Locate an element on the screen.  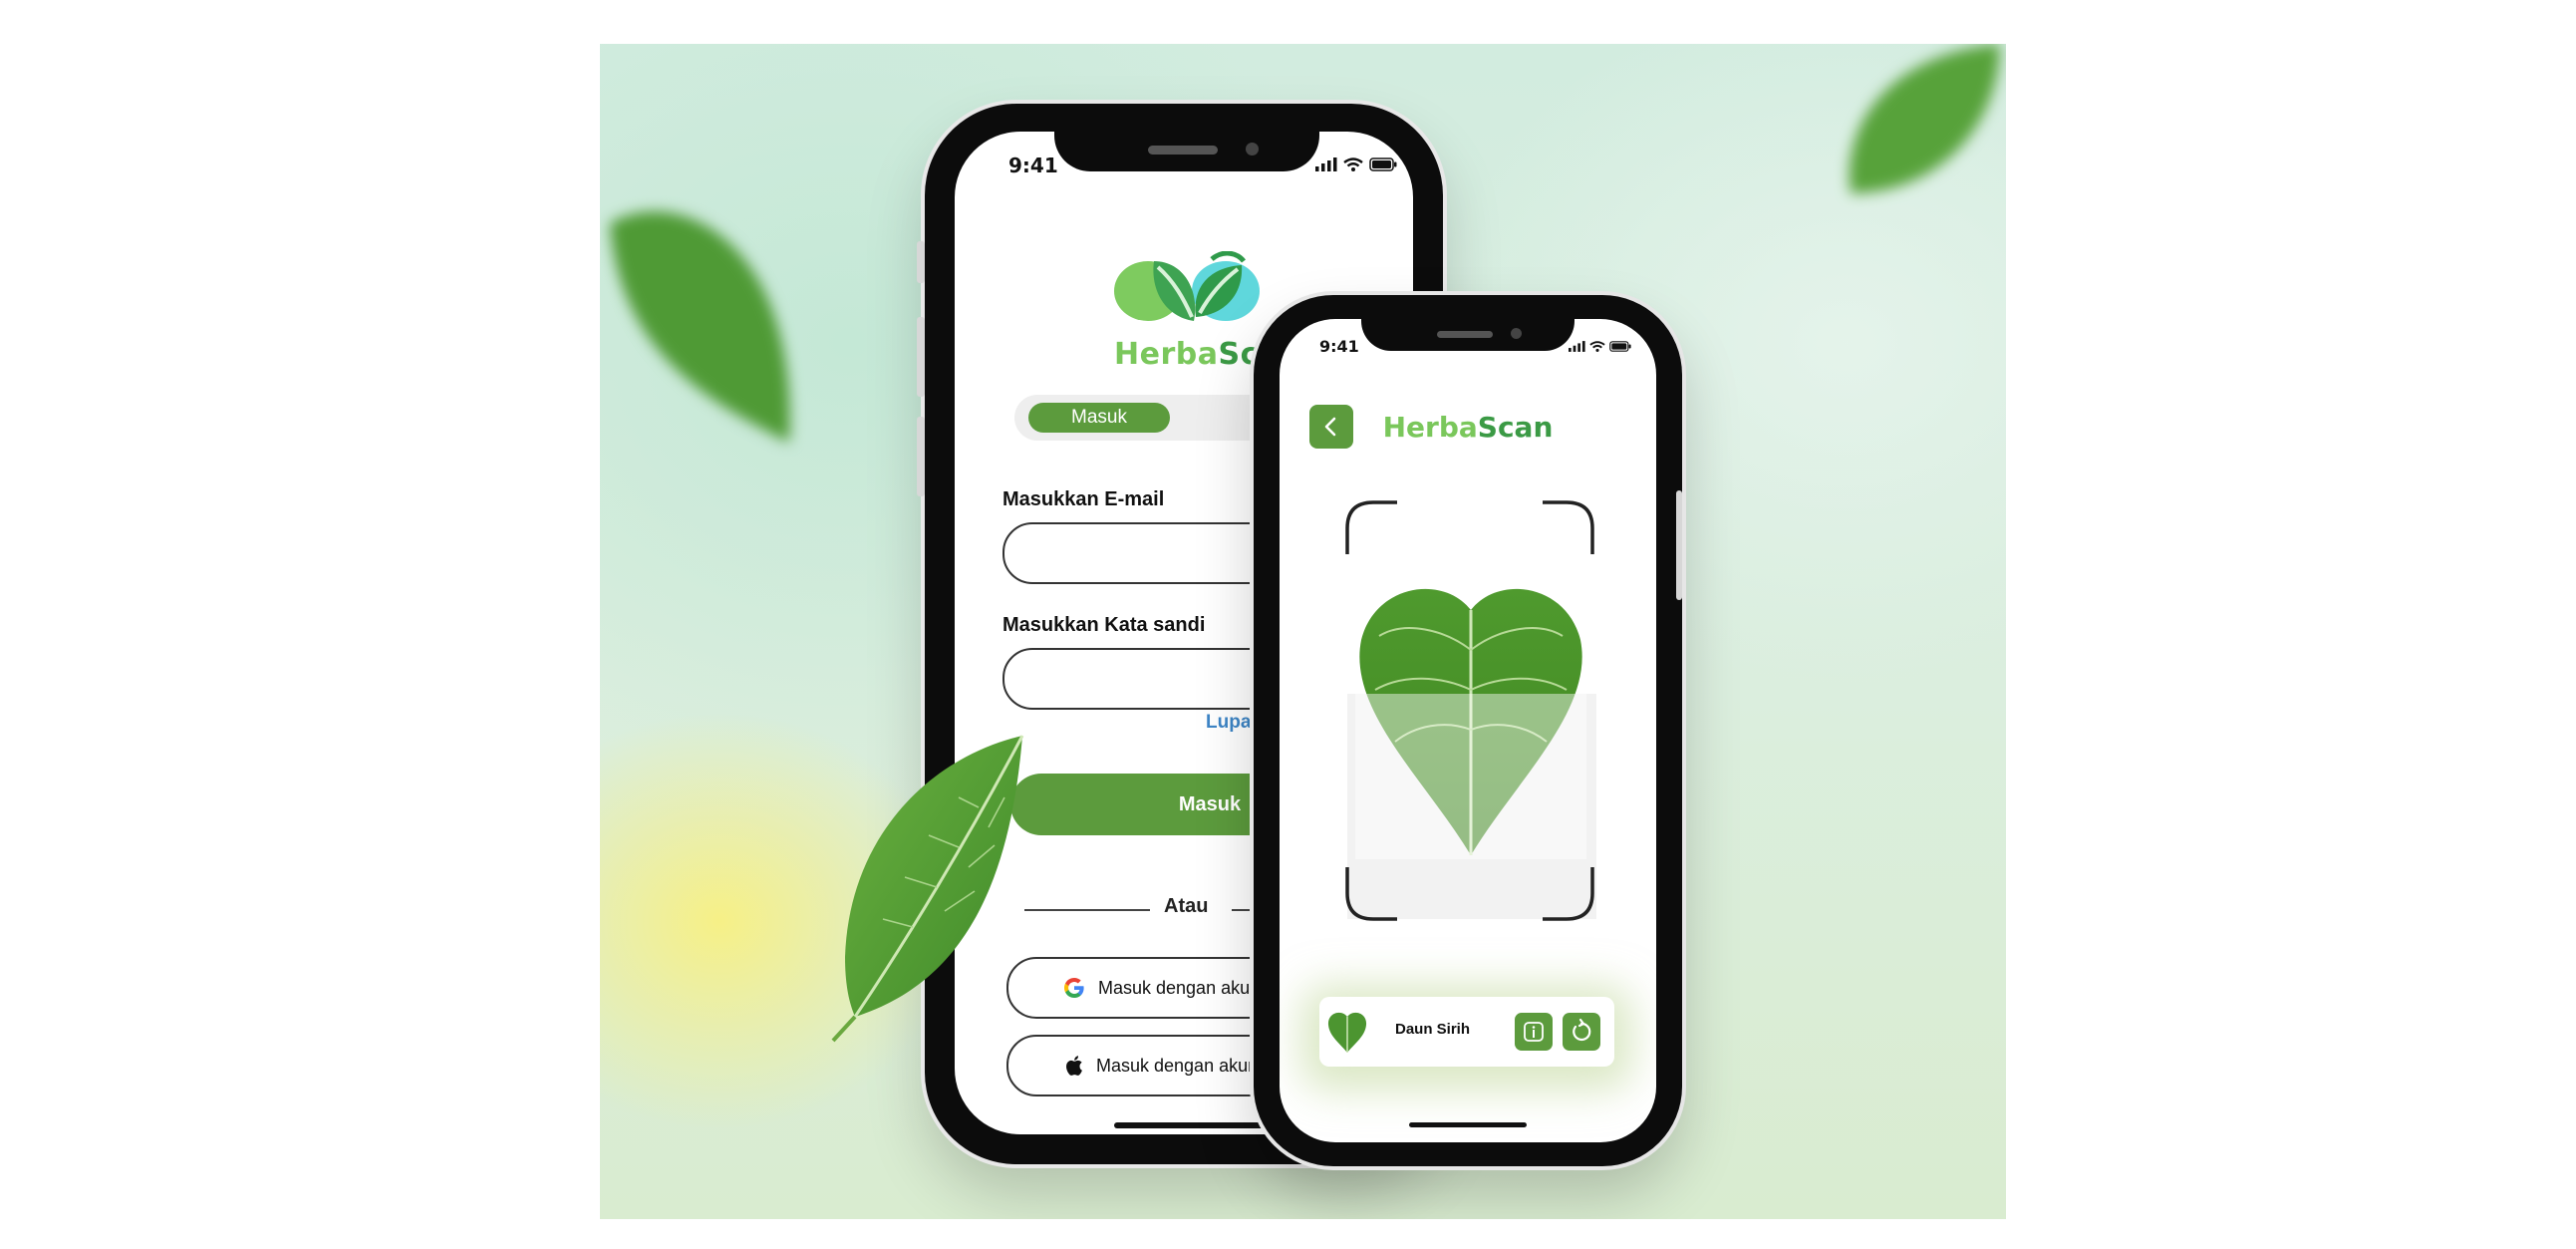
rescan-button is located at coordinates (1581, 1032).